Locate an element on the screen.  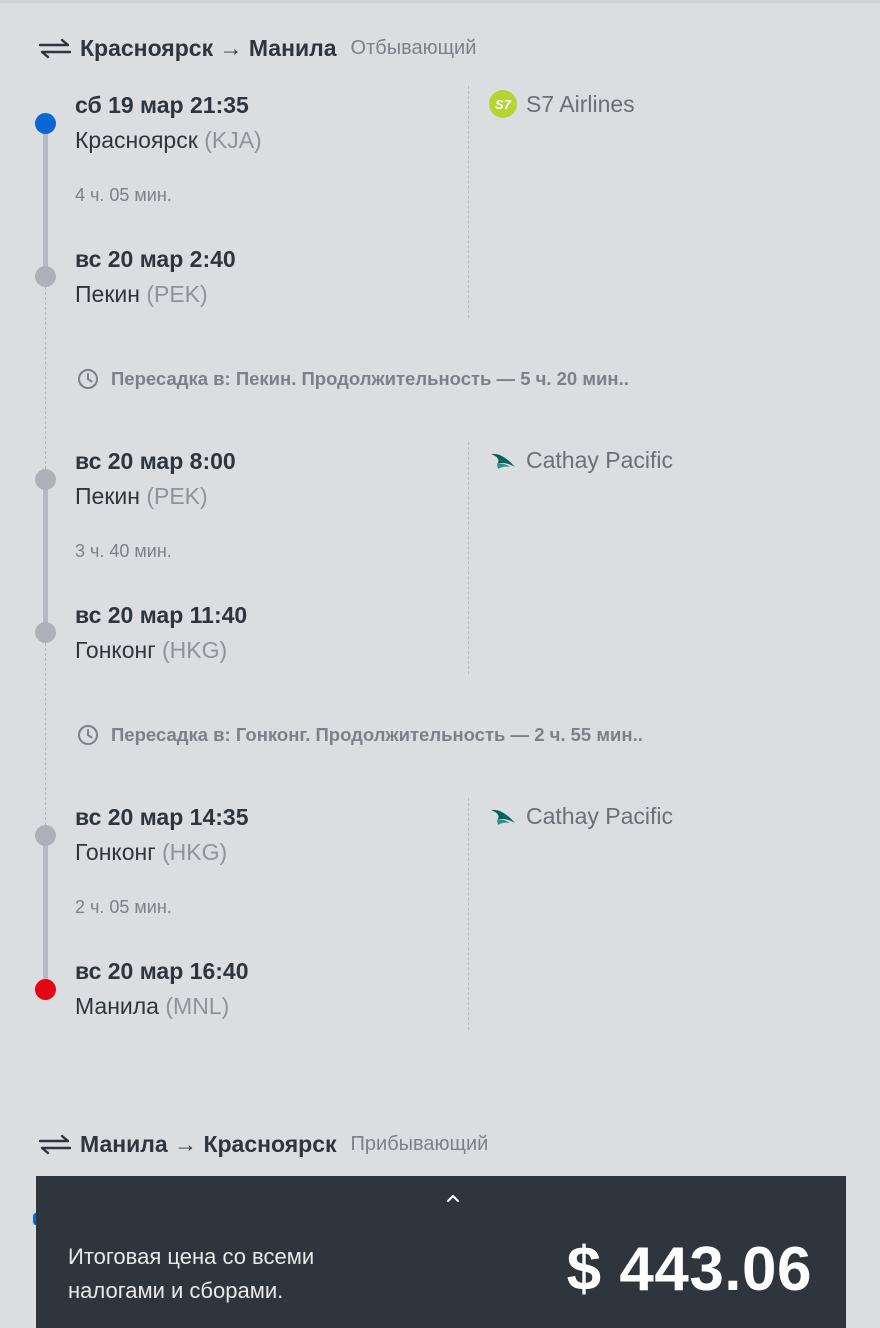
s7-logo-icon: S7 is located at coordinates (503, 104).